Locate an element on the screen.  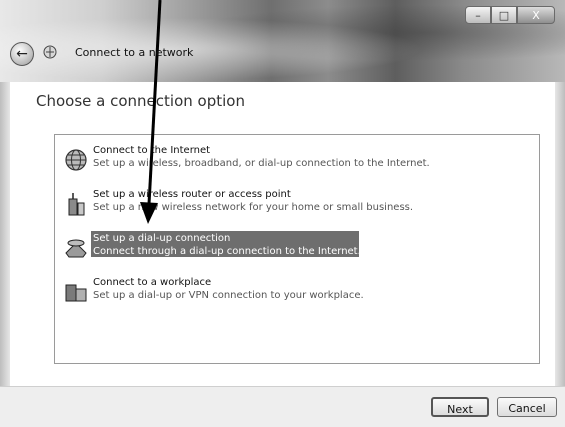
maximize-button: □ is located at coordinates (504, 15).